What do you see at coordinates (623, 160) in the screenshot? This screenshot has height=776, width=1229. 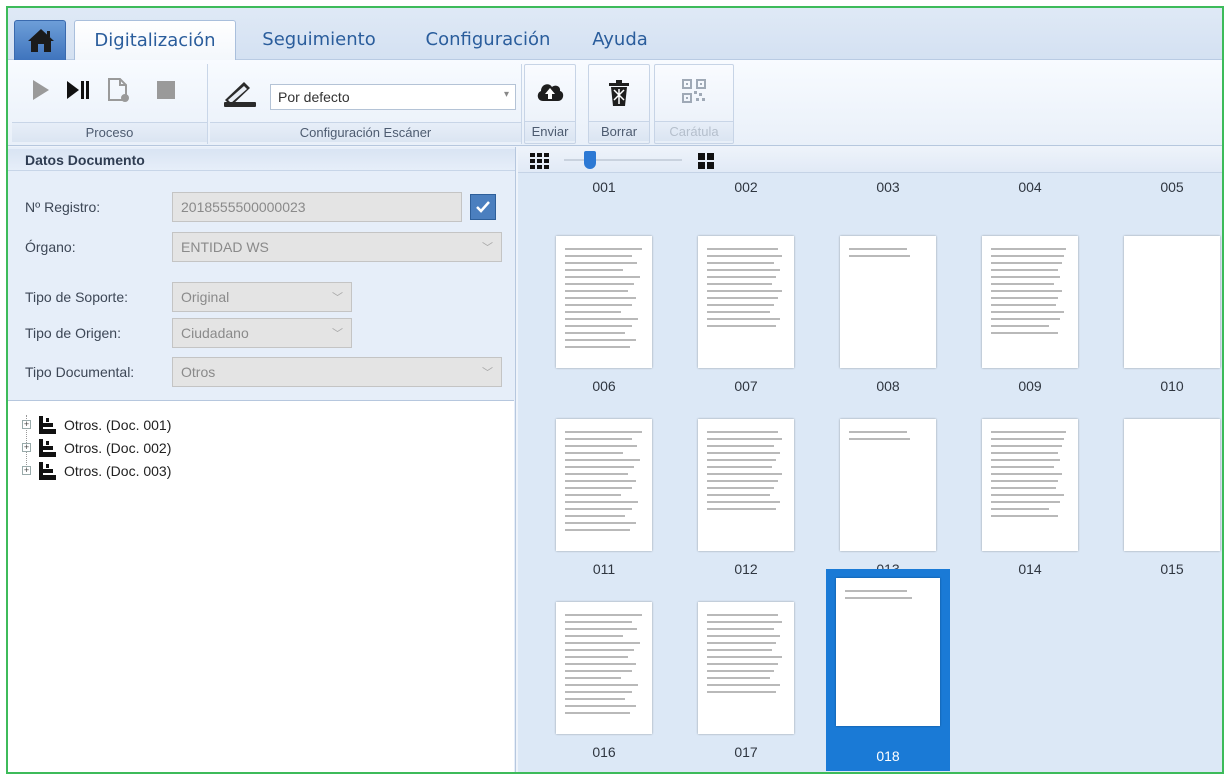 I see `zoom-slider-track` at bounding box center [623, 160].